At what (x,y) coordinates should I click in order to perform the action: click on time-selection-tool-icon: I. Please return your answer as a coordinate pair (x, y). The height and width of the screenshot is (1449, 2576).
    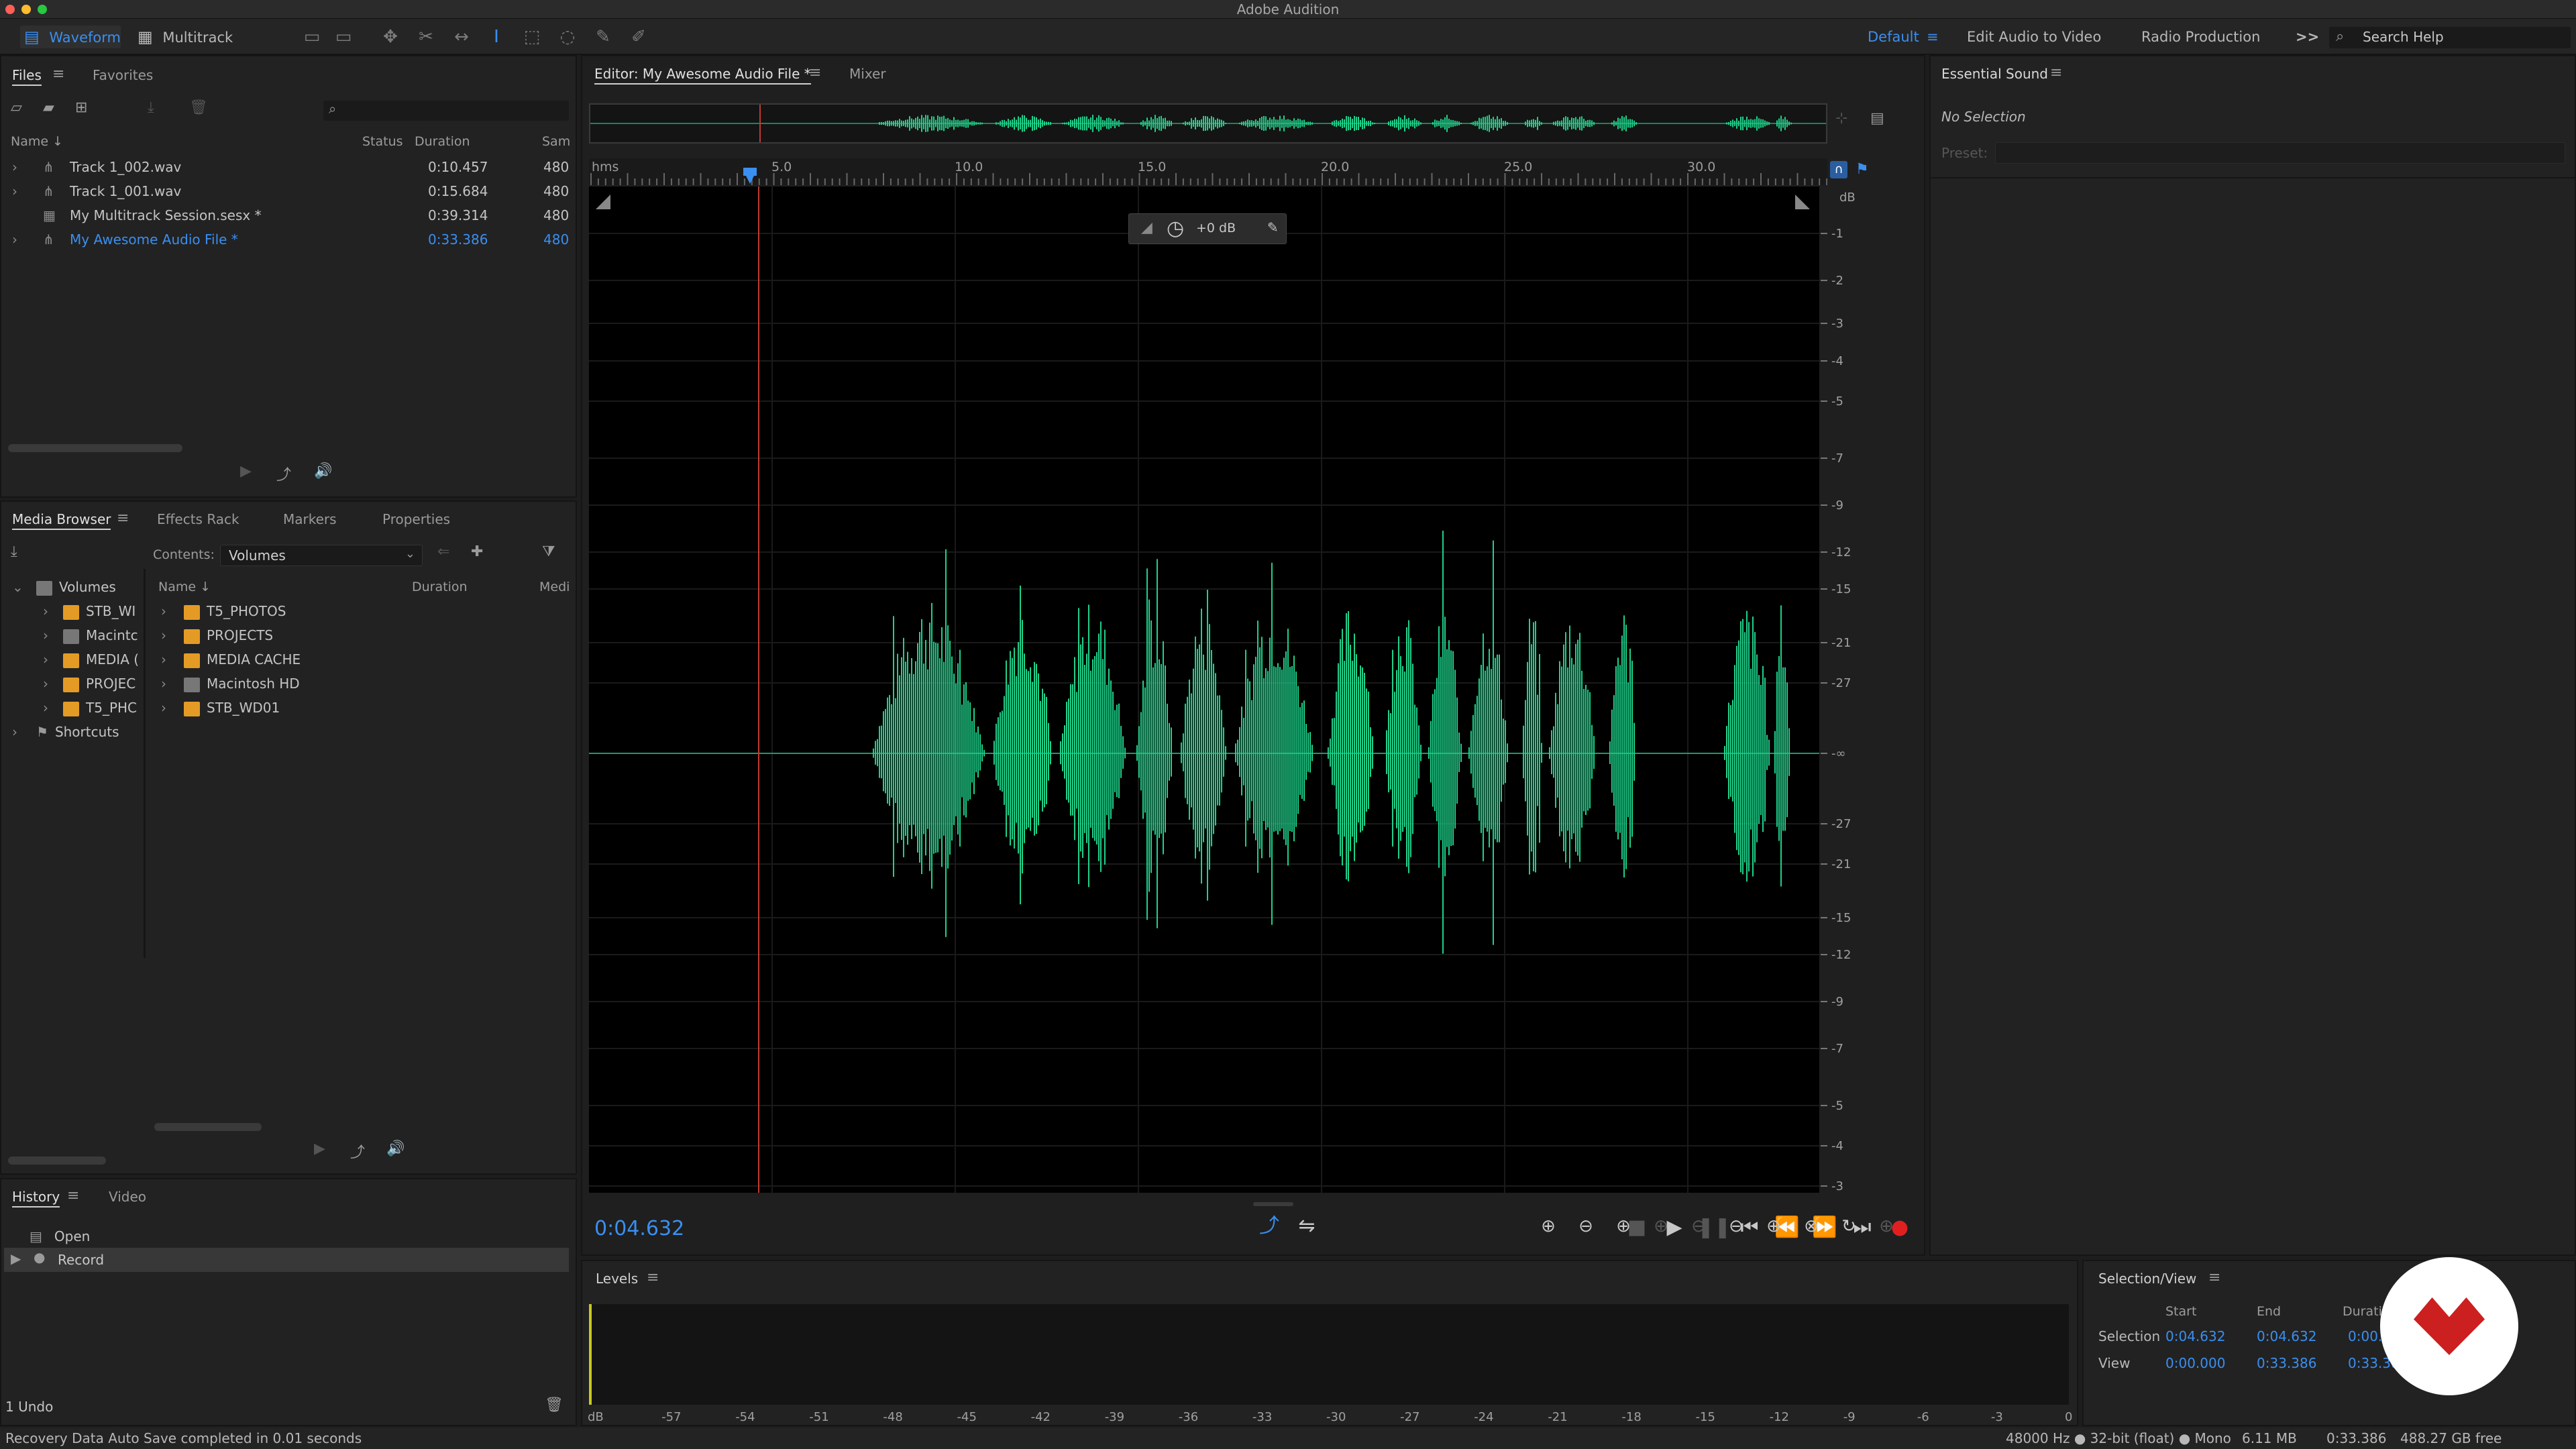
    Looking at the image, I should click on (496, 37).